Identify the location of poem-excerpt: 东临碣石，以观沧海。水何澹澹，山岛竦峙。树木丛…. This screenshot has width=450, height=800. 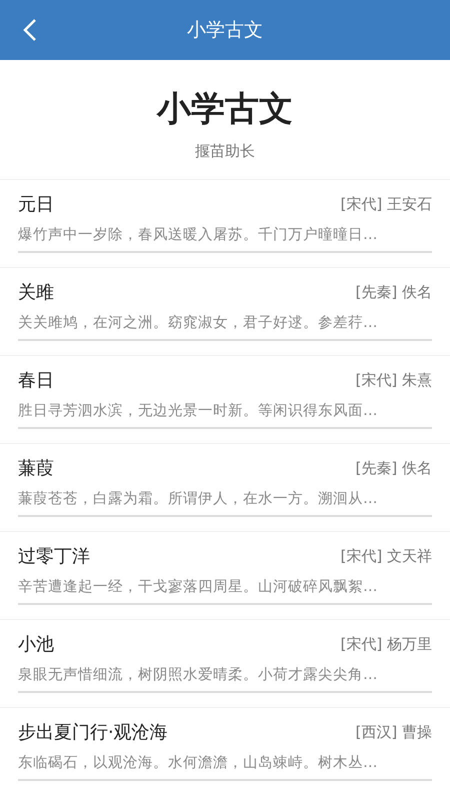
(198, 763).